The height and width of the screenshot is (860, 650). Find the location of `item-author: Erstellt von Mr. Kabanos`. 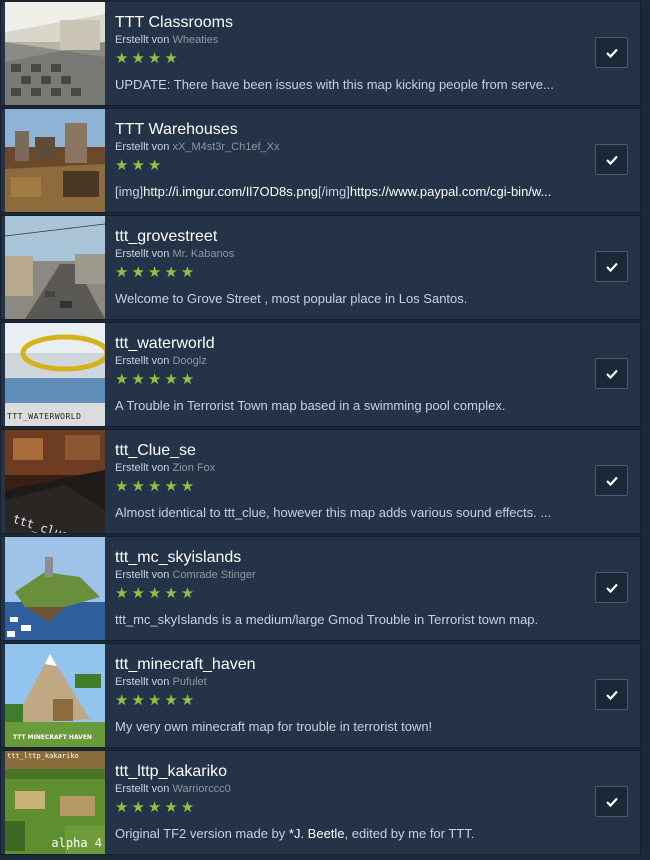

item-author: Erstellt von Mr. Kabanos is located at coordinates (175, 254).